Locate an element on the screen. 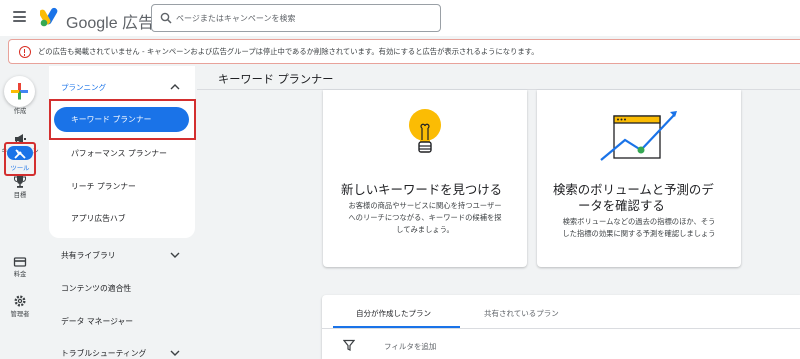  tools-icon is located at coordinates (20, 154).